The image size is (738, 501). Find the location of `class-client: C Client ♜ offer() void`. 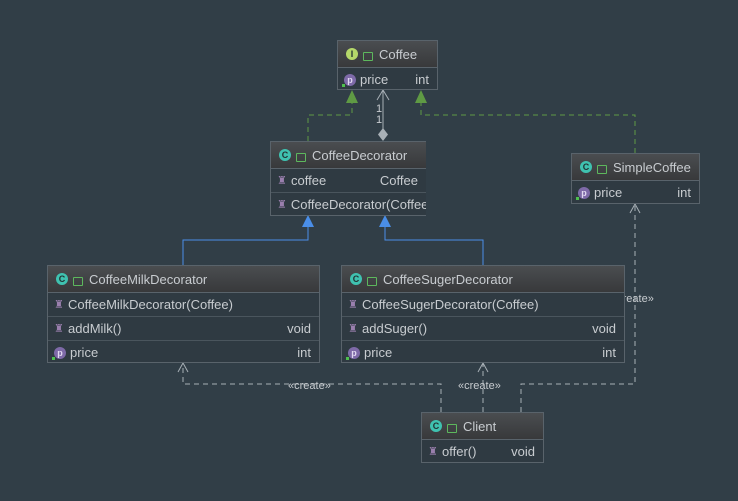

class-client: C Client ♜ offer() void is located at coordinates (482, 437).